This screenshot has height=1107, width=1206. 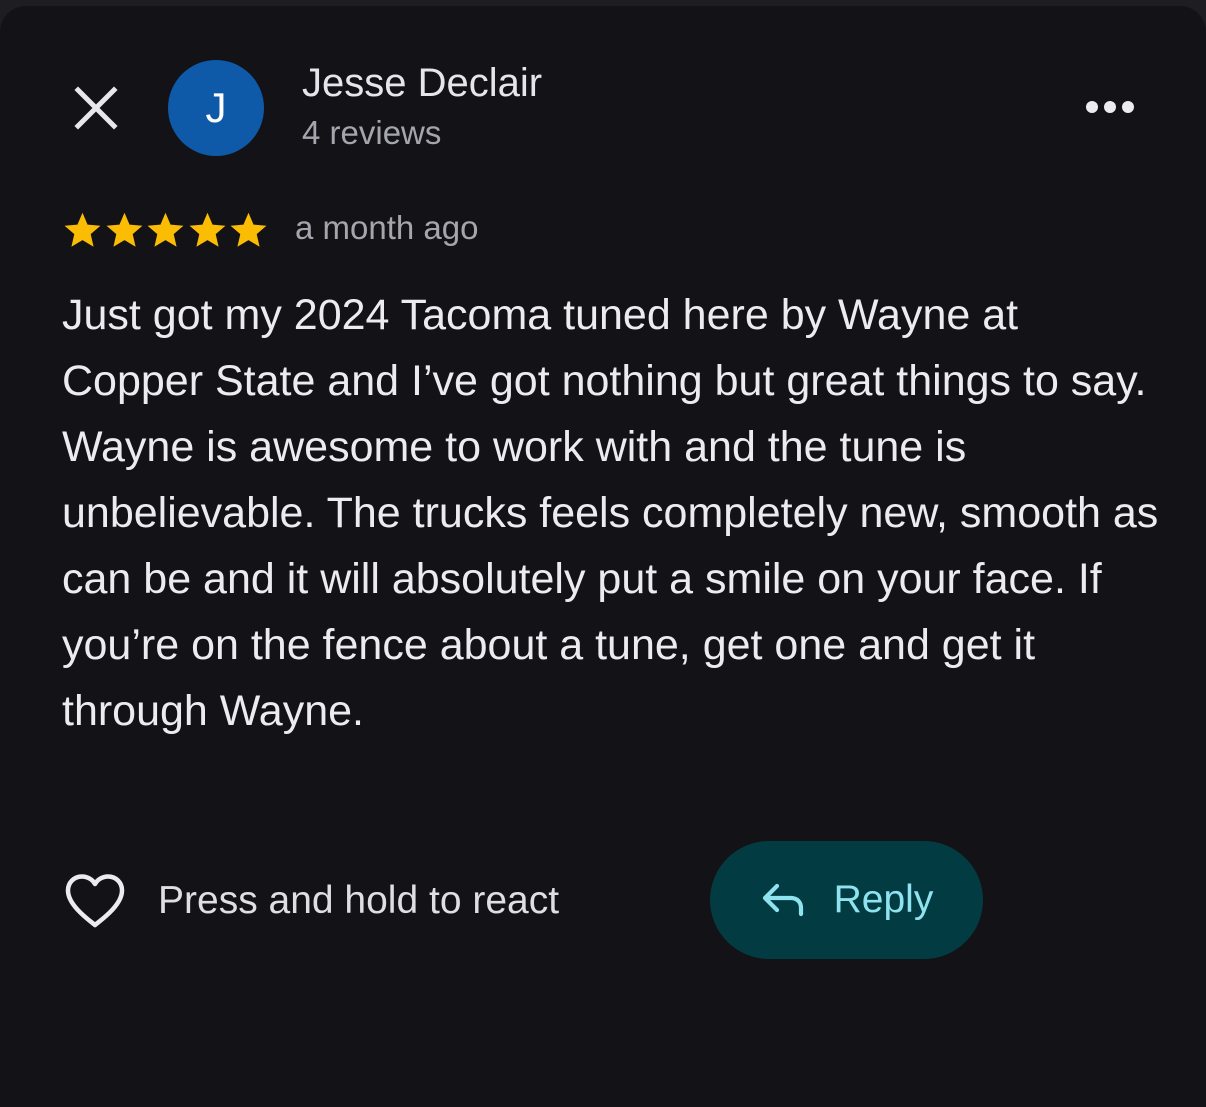 I want to click on close-button, so click(x=96, y=108).